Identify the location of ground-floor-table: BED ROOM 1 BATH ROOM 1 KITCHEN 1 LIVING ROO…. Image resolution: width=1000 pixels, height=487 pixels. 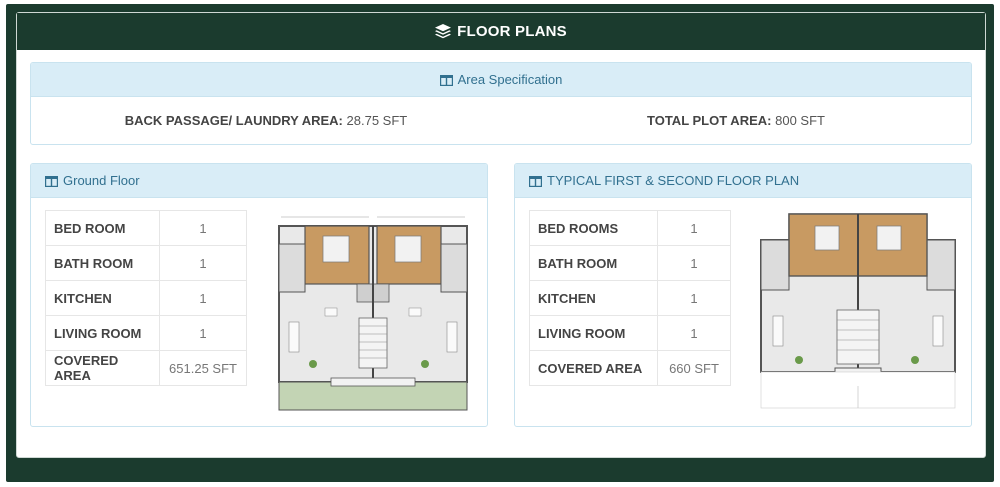
(146, 298).